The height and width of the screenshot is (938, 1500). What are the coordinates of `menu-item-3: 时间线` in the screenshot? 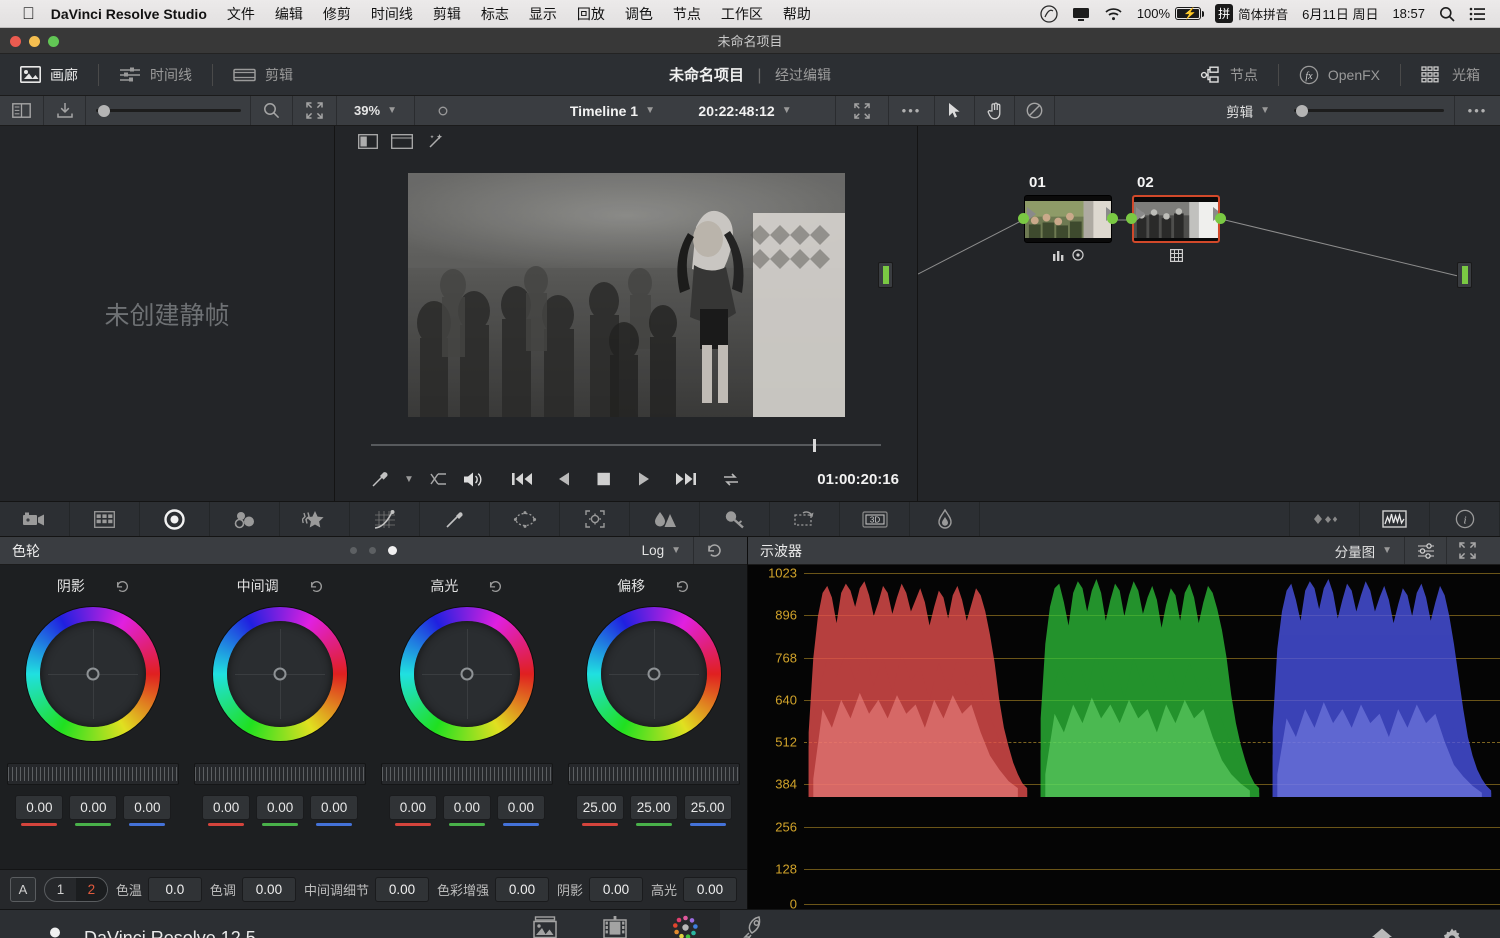 It's located at (392, 14).